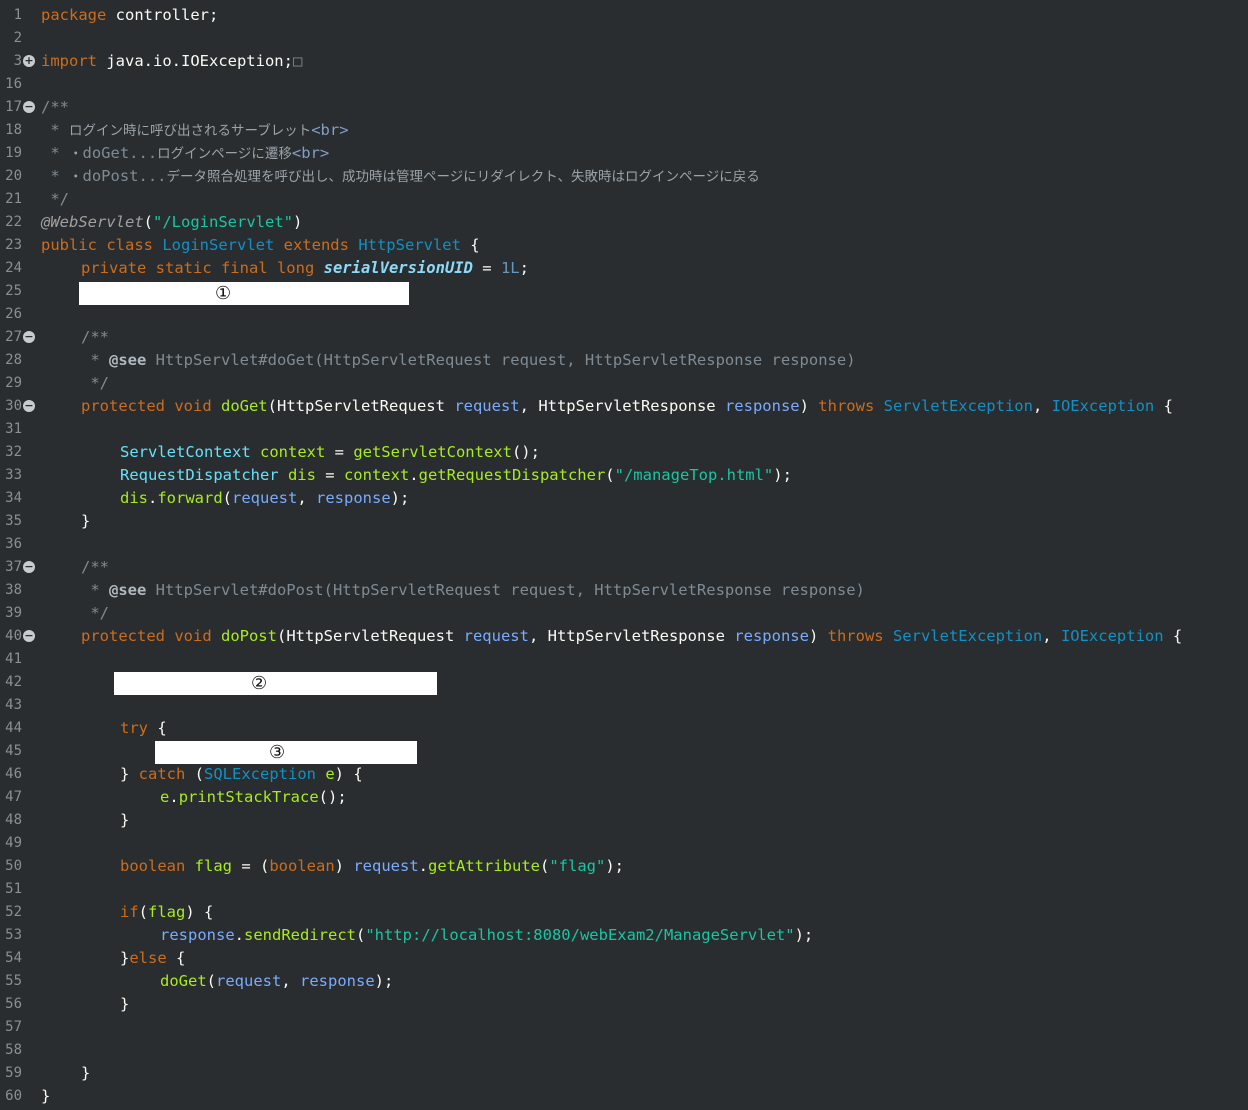 The width and height of the screenshot is (1248, 1110). Describe the element at coordinates (316, 245) in the screenshot. I see `keyword: extends` at that location.